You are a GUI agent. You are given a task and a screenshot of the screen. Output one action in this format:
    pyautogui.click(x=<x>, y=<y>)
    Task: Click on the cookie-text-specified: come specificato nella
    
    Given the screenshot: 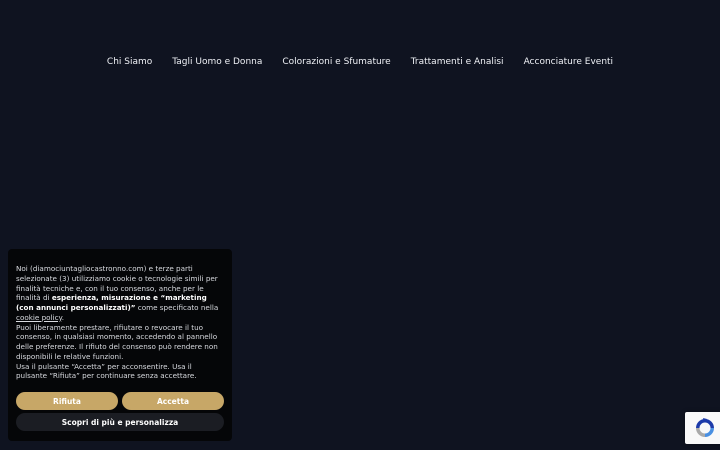 What is the action you would take?
    pyautogui.click(x=177, y=307)
    